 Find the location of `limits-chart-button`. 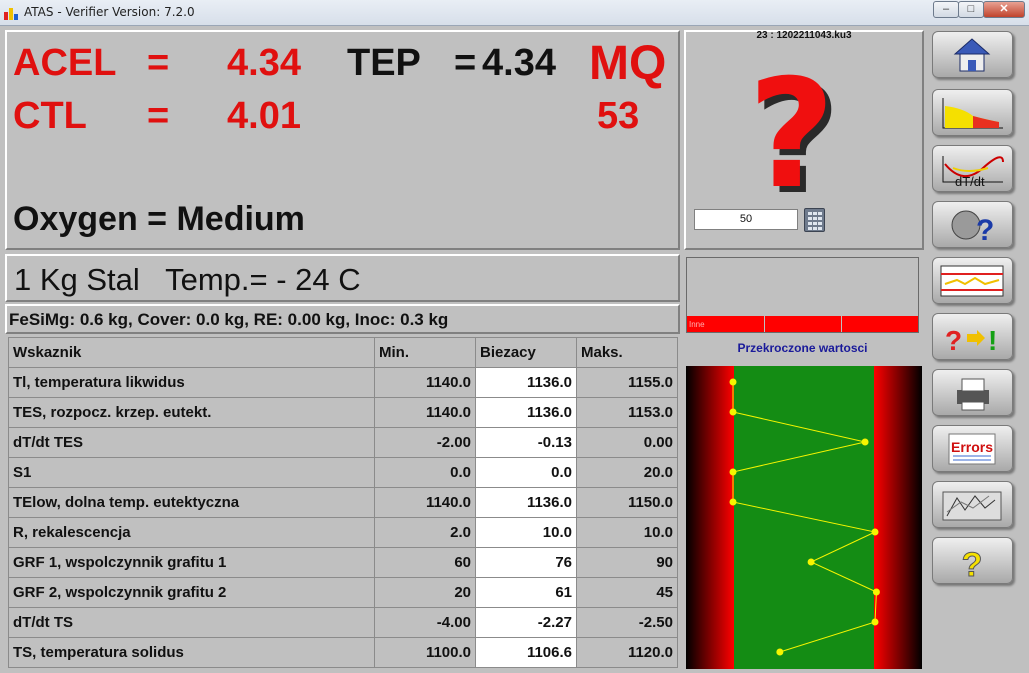

limits-chart-button is located at coordinates (972, 280).